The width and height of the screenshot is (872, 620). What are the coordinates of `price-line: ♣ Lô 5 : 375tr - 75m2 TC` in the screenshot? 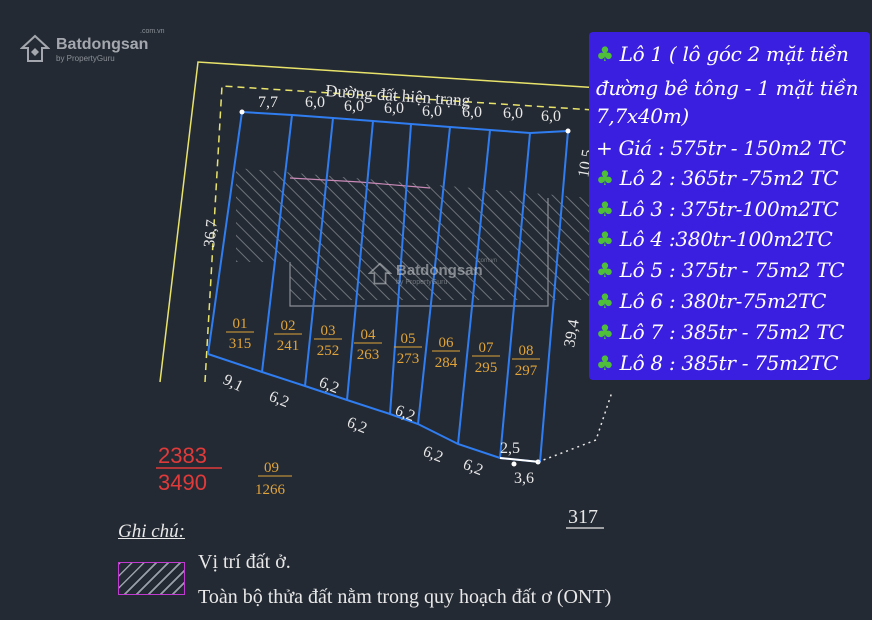 It's located at (720, 270).